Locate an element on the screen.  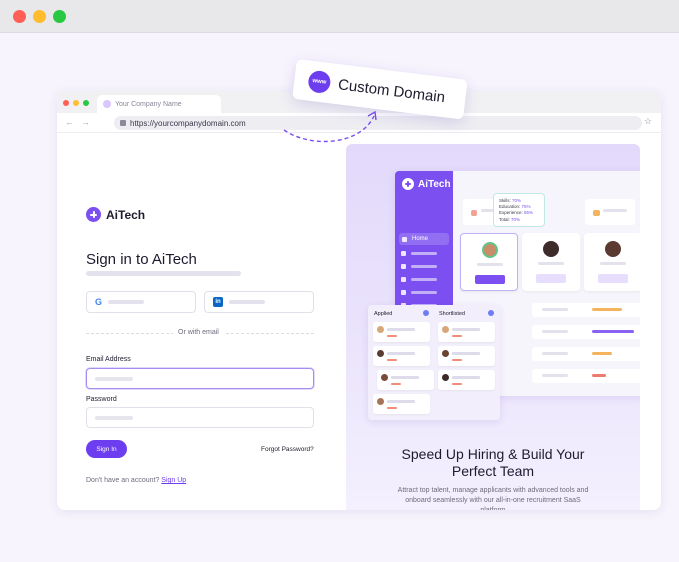
password-label: Password is located at coordinates (101, 399).